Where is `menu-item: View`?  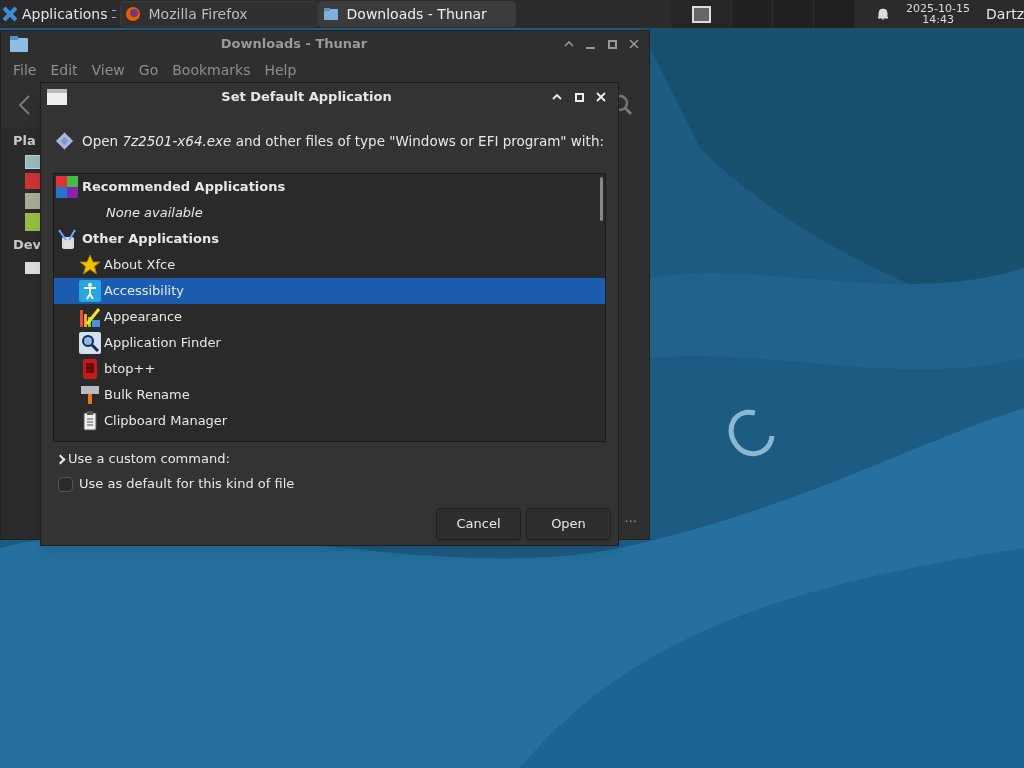 menu-item: View is located at coordinates (108, 70).